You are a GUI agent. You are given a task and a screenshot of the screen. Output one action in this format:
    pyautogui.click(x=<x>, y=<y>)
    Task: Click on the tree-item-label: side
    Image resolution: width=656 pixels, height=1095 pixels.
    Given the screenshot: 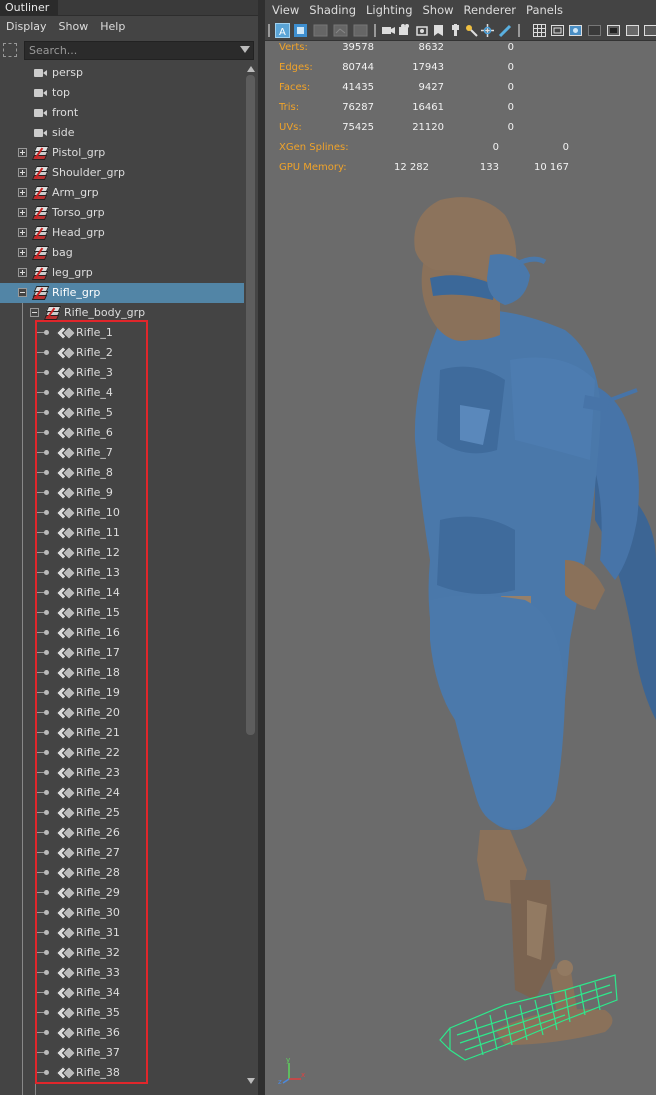 What is the action you would take?
    pyautogui.click(x=63, y=132)
    